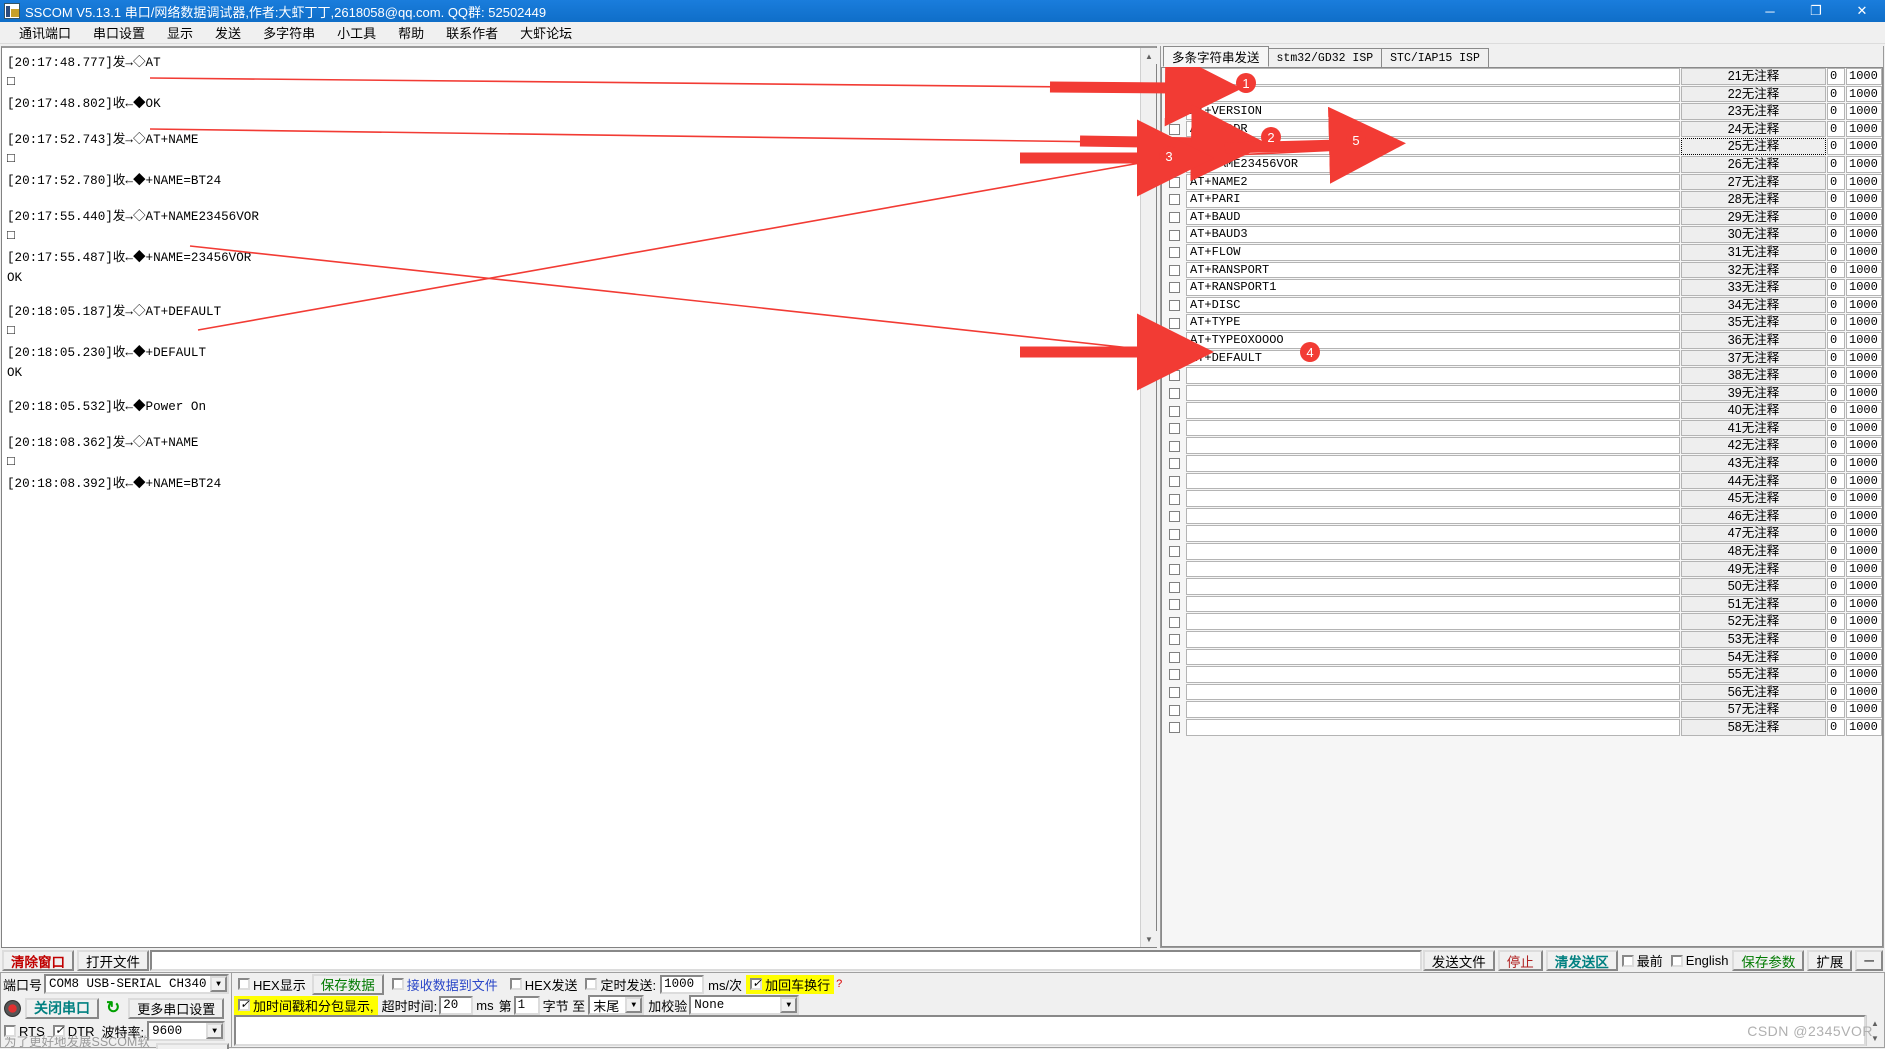 The image size is (1885, 1049). I want to click on note-cell: 48无注释, so click(1753, 551).